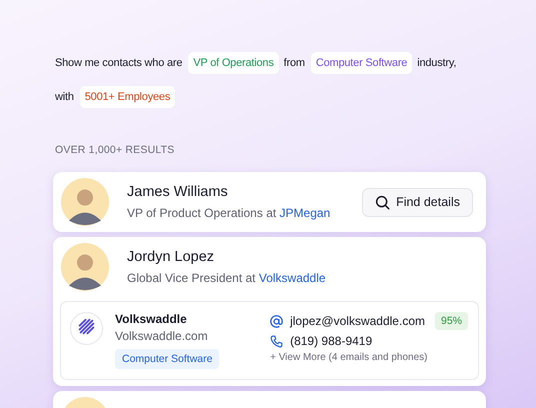 This screenshot has width=536, height=408. Describe the element at coordinates (115, 150) in the screenshot. I see `results-count: OVER 1,000+ RESULTS` at that location.